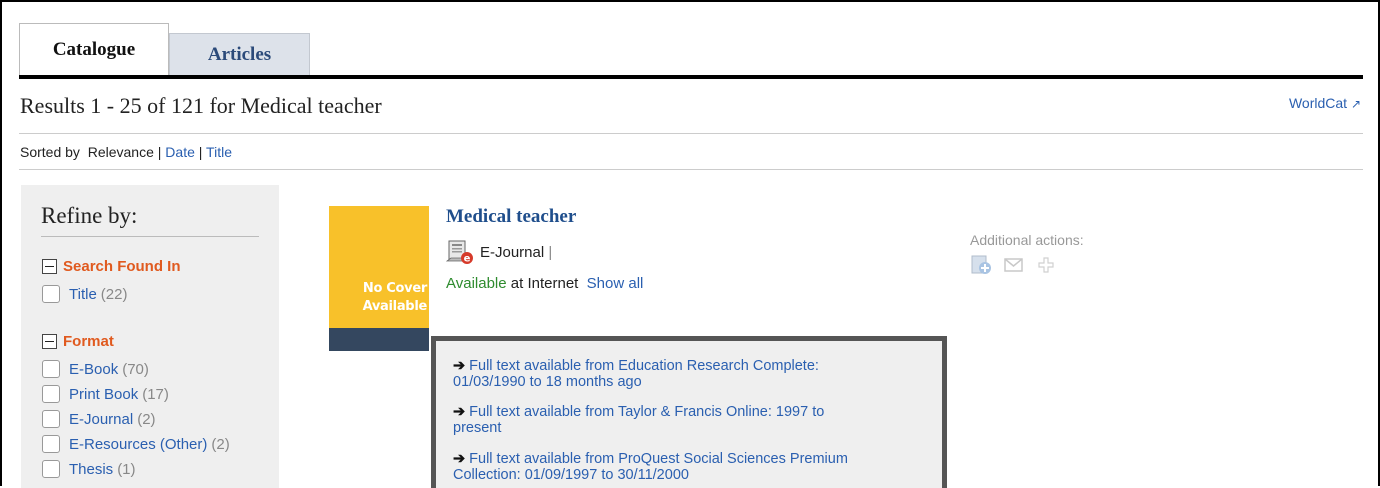  I want to click on worldcat-link: WorldCat ↗, so click(1325, 103).